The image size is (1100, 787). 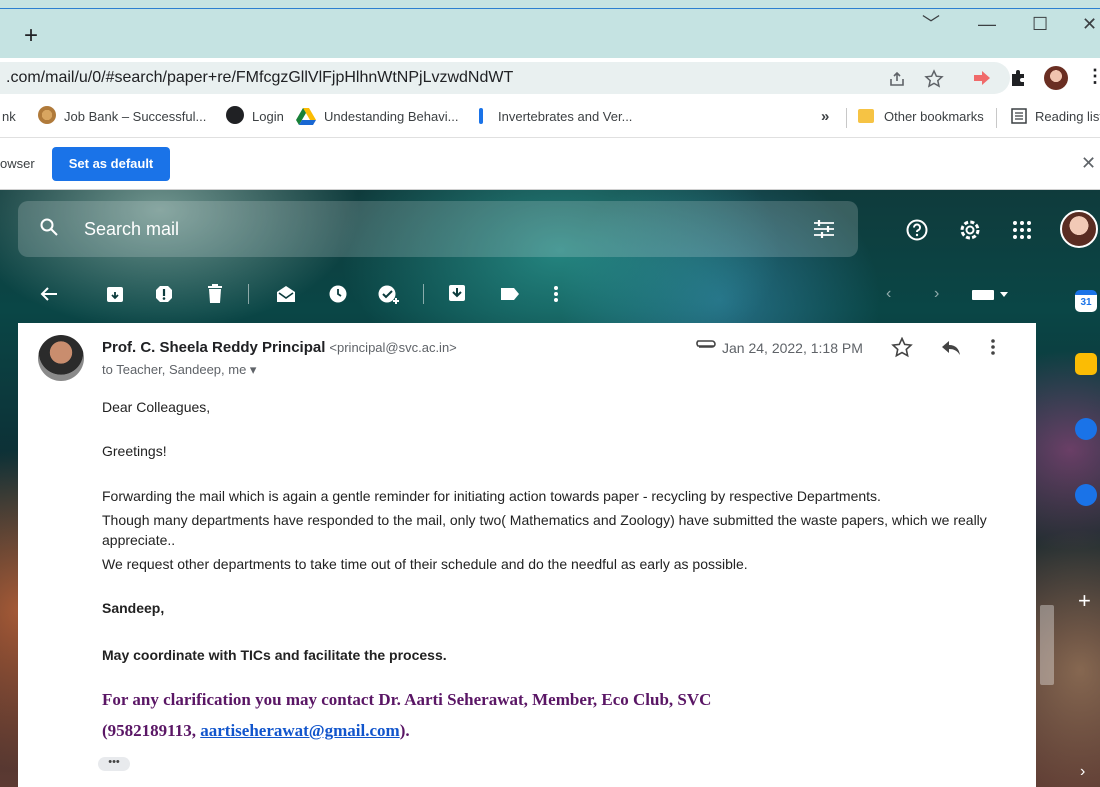 I want to click on newer-chevron-icon: ‹, so click(x=888, y=294).